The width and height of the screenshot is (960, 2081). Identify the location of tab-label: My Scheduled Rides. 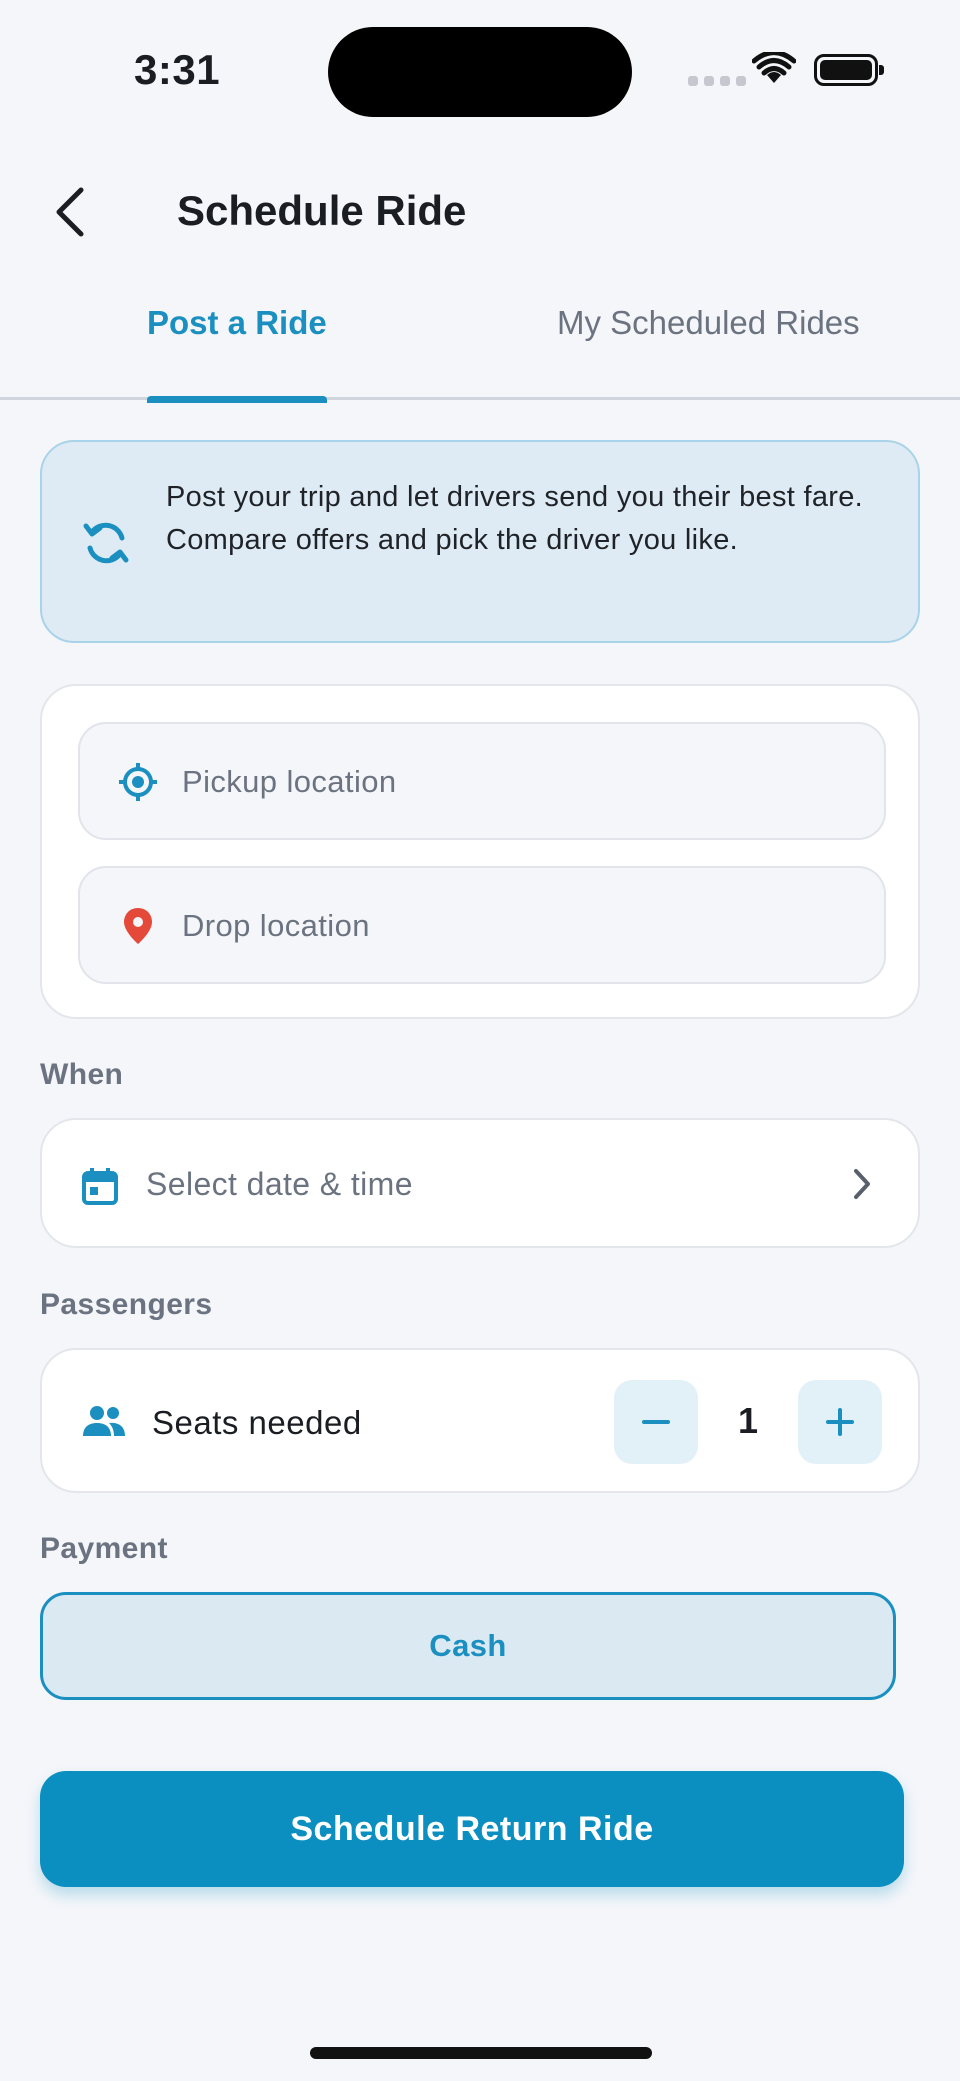
(708, 322).